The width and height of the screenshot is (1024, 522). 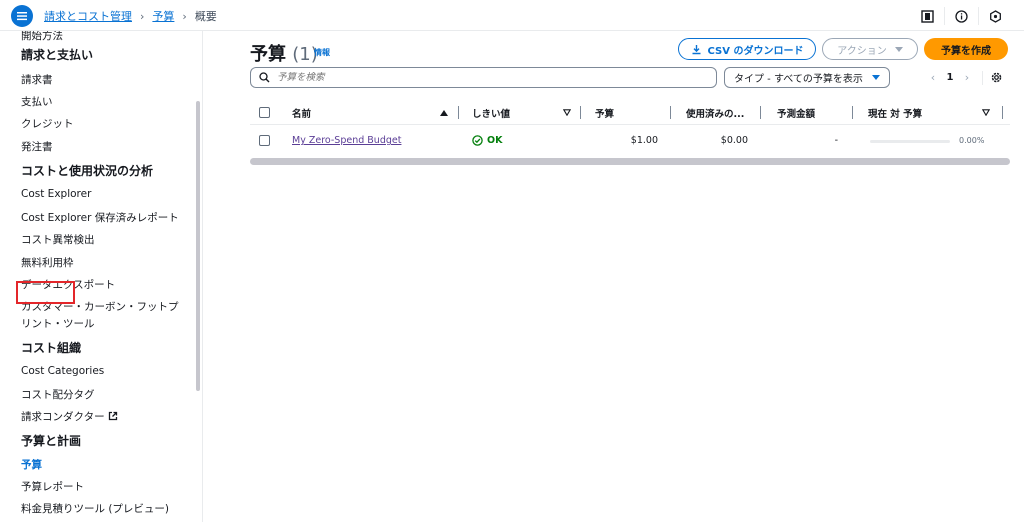 I want to click on create-budget-button: 予算を作成, so click(x=966, y=49).